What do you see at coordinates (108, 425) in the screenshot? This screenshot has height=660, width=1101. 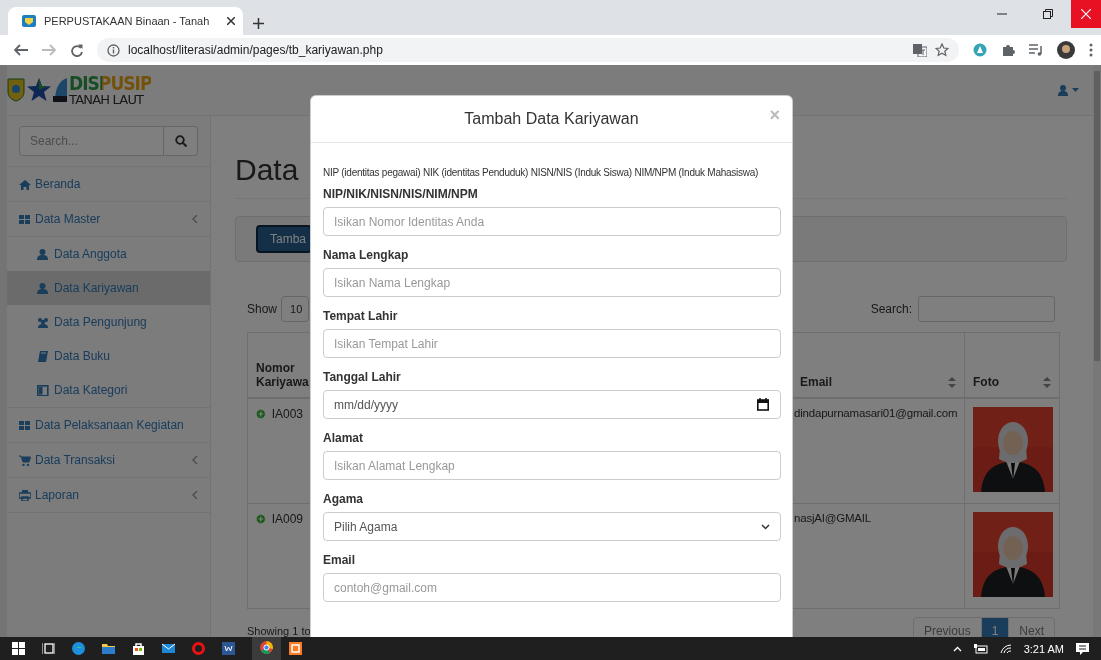 I see `sidebar-item: Data Pelaksanaan Kegiatan` at bounding box center [108, 425].